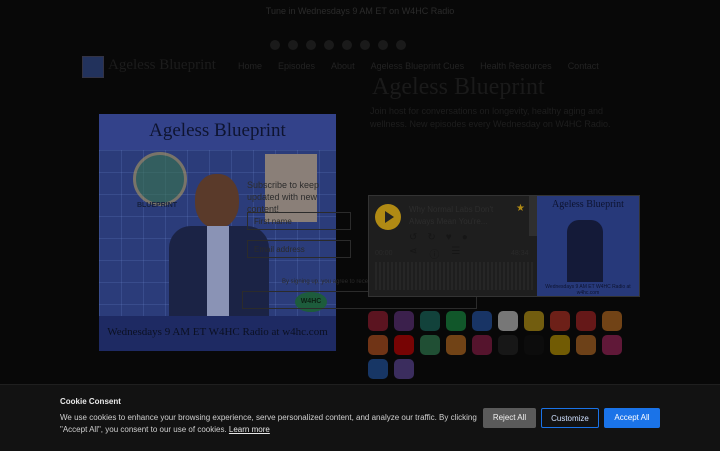 The width and height of the screenshot is (720, 451). Describe the element at coordinates (465, 237) in the screenshot. I see `comment-icon: ●` at that location.